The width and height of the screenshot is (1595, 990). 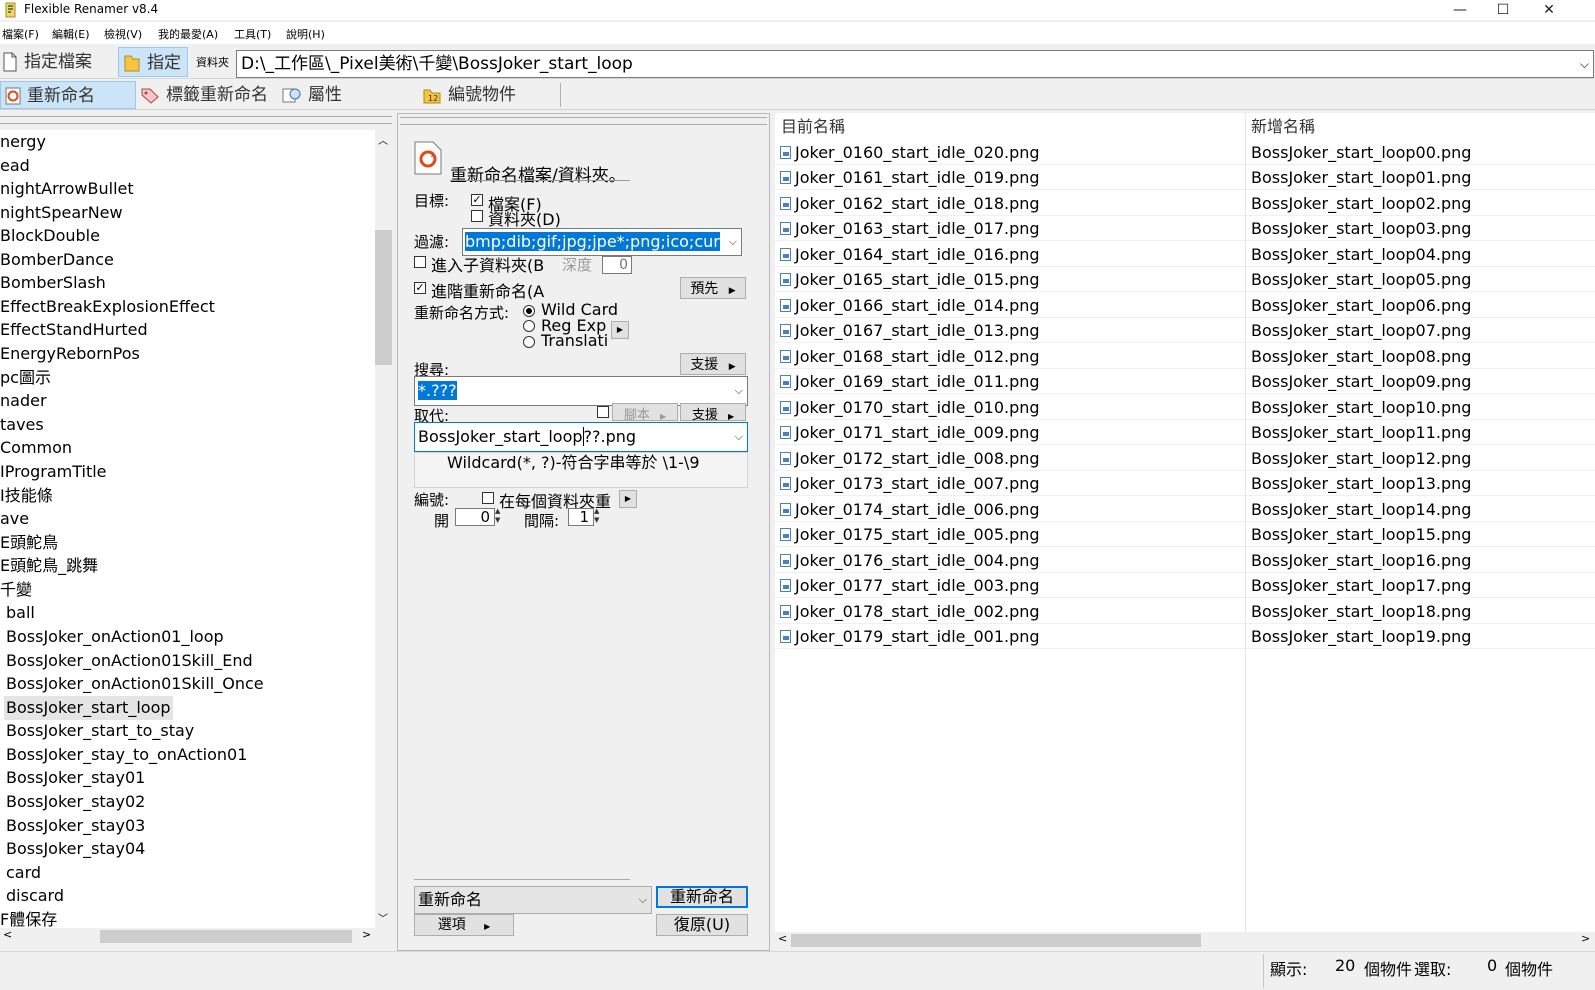 I want to click on tree-item: nightSpearNew, so click(x=61, y=213).